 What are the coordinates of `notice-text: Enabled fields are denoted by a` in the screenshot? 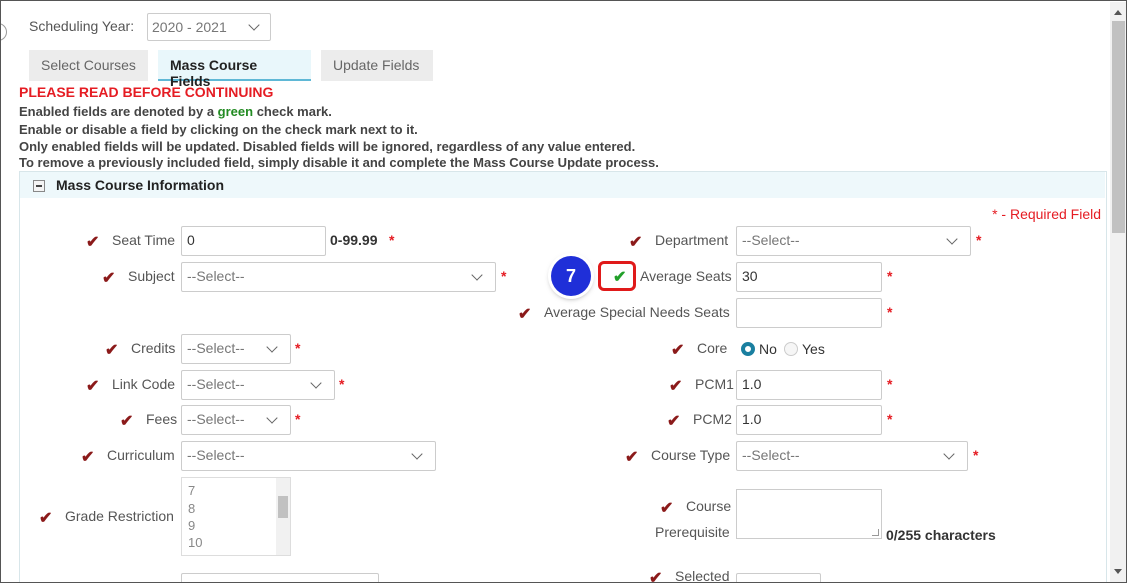 It's located at (118, 111).